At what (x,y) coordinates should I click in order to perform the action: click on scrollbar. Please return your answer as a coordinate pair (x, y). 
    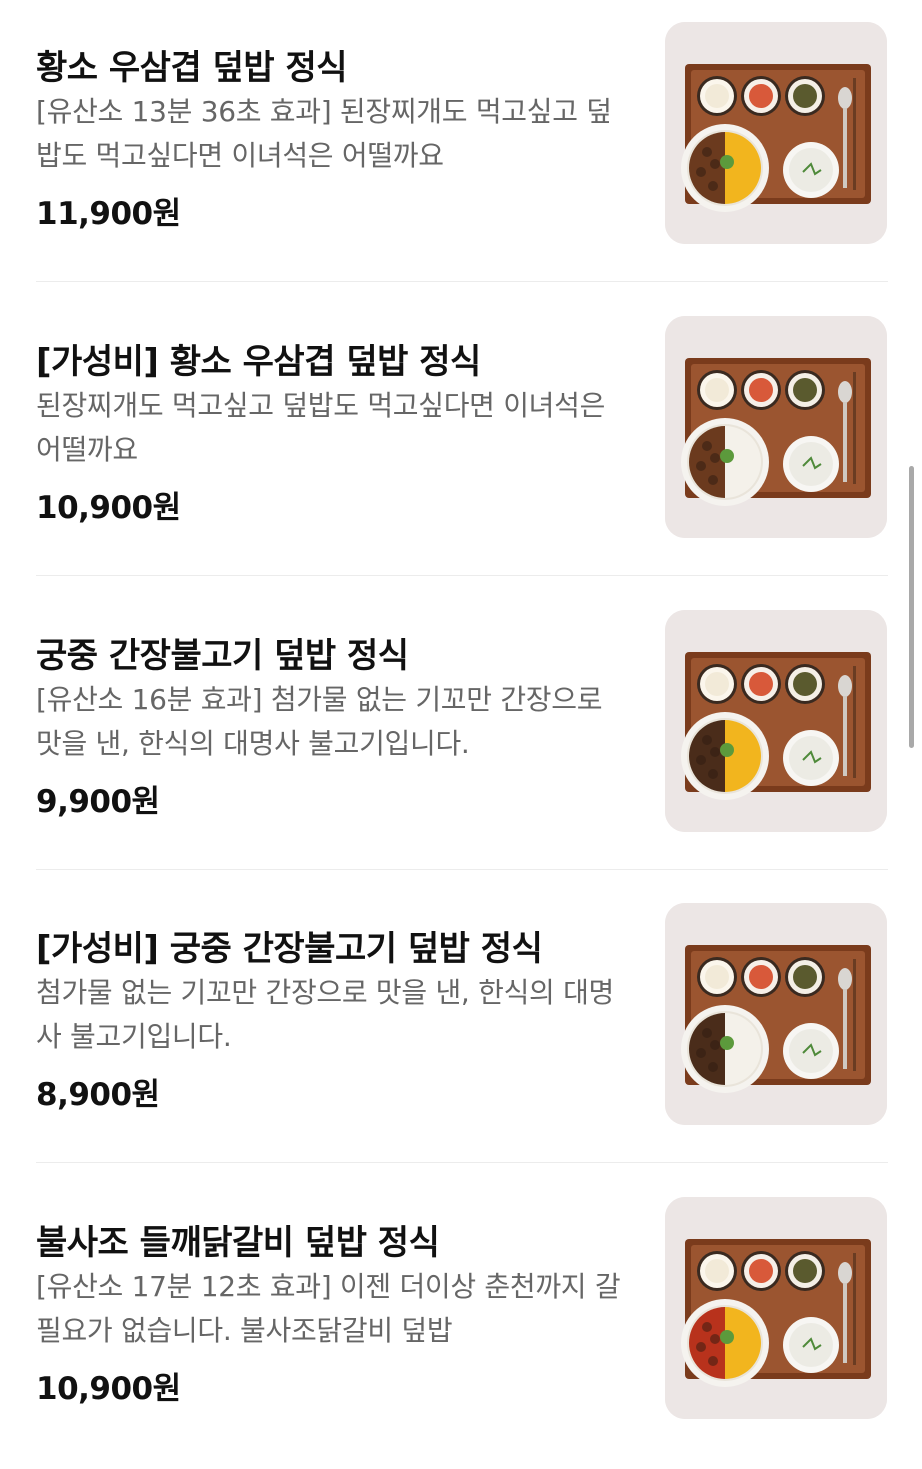
    Looking at the image, I should click on (911, 607).